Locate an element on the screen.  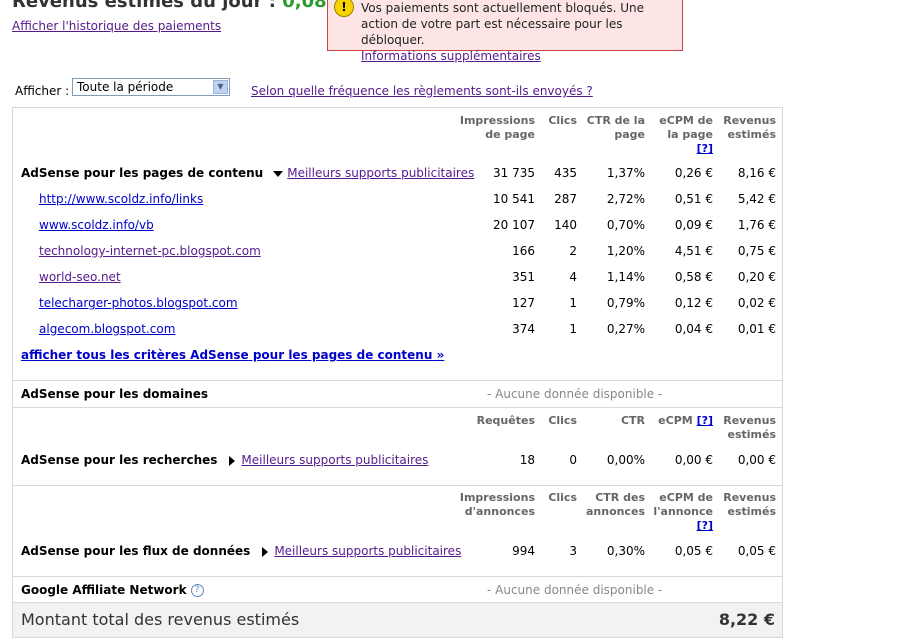
feeds-ecpm-help-link: [?] is located at coordinates (705, 525).